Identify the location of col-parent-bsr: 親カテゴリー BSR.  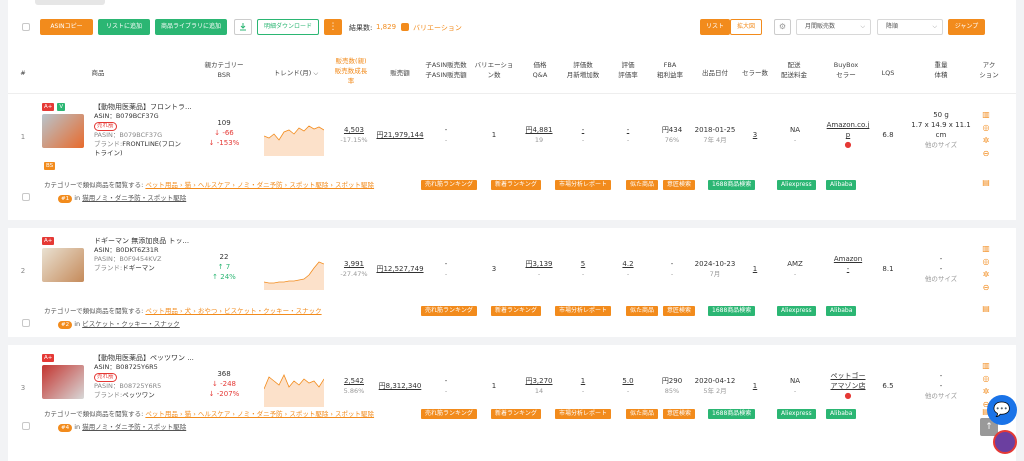
(224, 70).